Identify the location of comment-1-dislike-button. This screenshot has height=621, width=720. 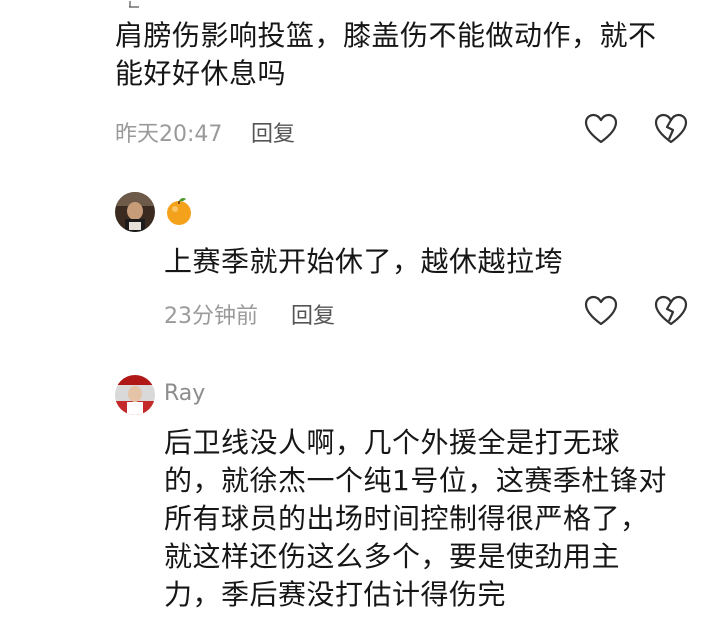
(671, 129).